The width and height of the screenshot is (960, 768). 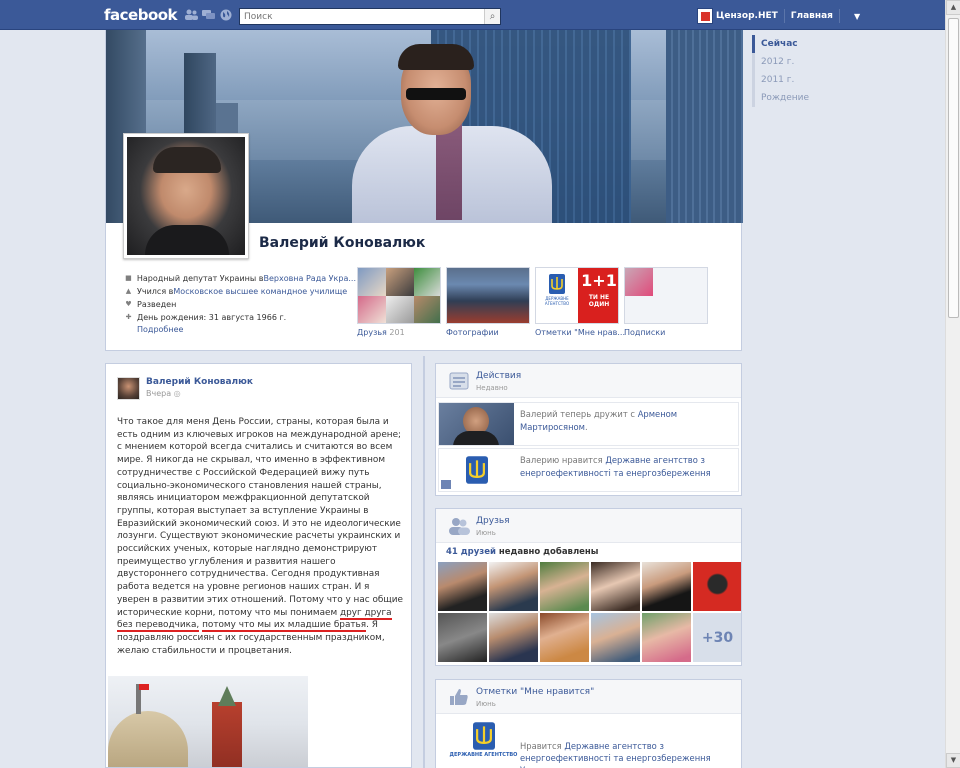 What do you see at coordinates (644, 332) in the screenshot?
I see `tile-label-subscriptions: Подписки` at bounding box center [644, 332].